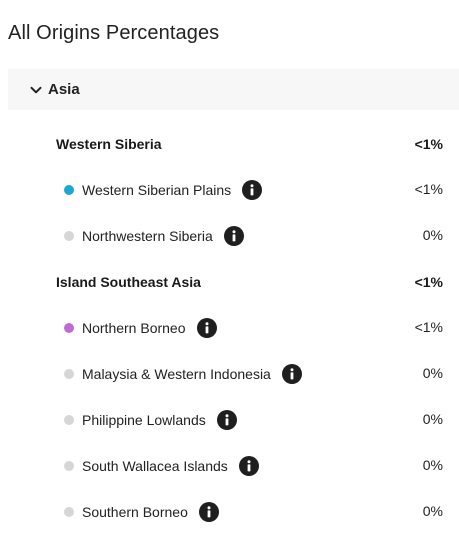 The width and height of the screenshot is (459, 539). I want to click on region-name-wrap: Philippine Lowlands, so click(159, 420).